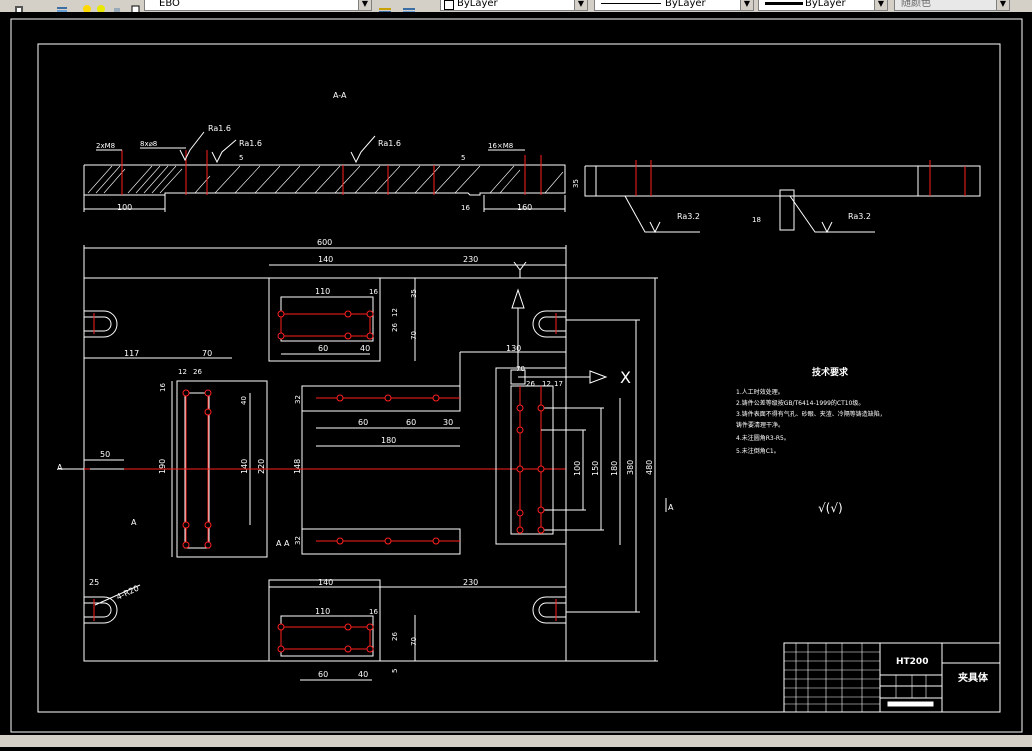 The image size is (1032, 751). What do you see at coordinates (760, 392) in the screenshot?
I see `tech-item-1: 1.人工时效处理。` at bounding box center [760, 392].